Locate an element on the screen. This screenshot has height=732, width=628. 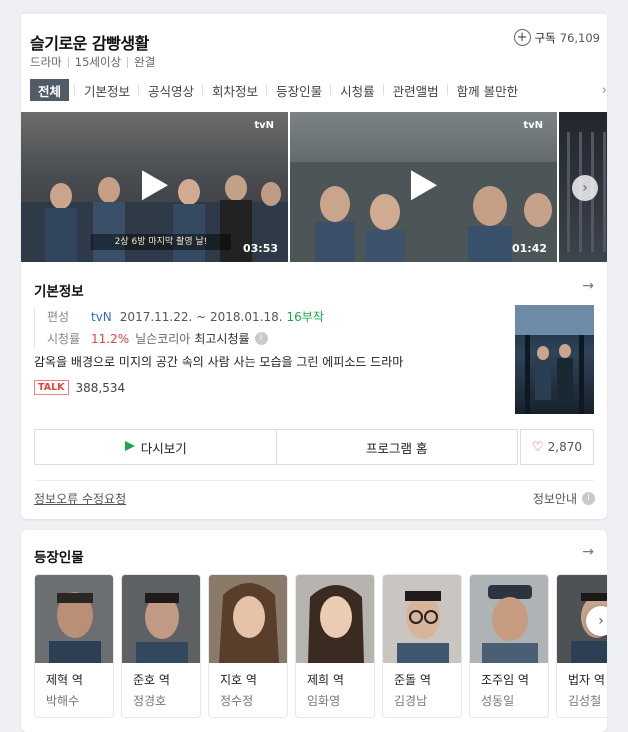
like-button: ♡ 2,870 is located at coordinates (557, 447).